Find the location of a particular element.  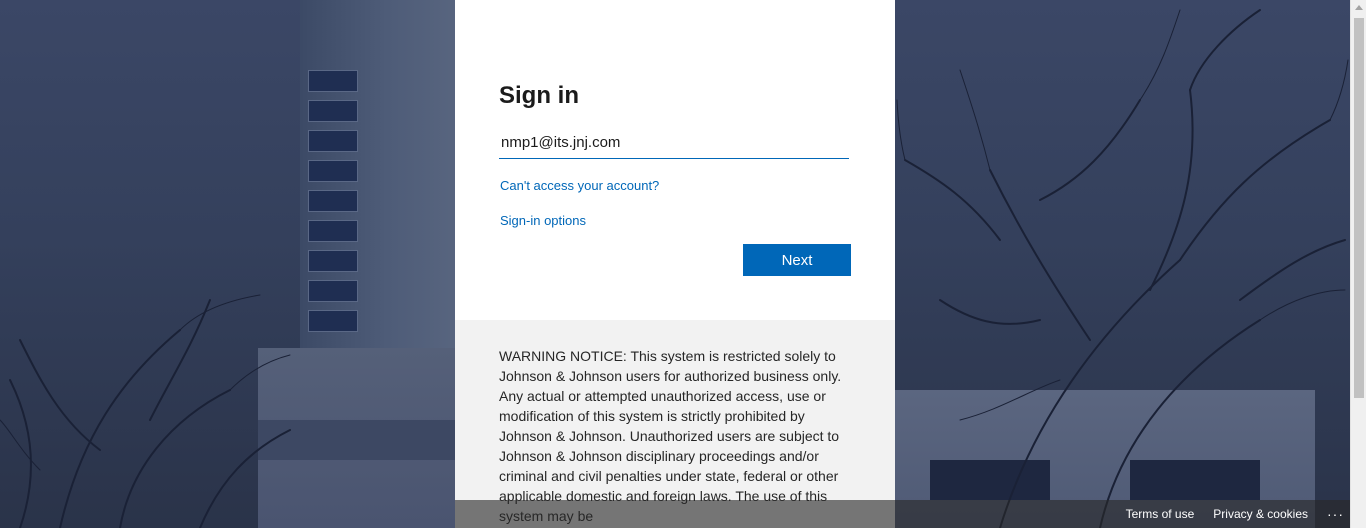

scrollbar-thumb is located at coordinates (1359, 208).